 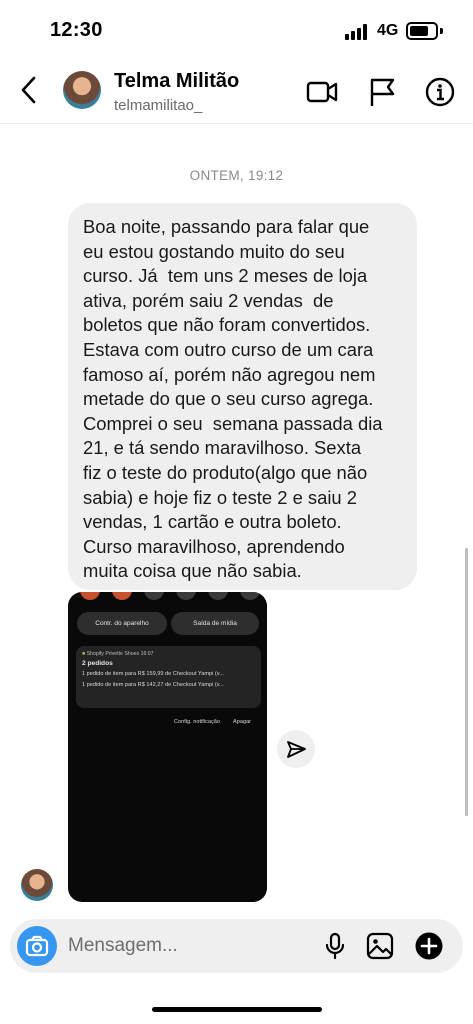 What do you see at coordinates (429, 946) in the screenshot?
I see `add-icon` at bounding box center [429, 946].